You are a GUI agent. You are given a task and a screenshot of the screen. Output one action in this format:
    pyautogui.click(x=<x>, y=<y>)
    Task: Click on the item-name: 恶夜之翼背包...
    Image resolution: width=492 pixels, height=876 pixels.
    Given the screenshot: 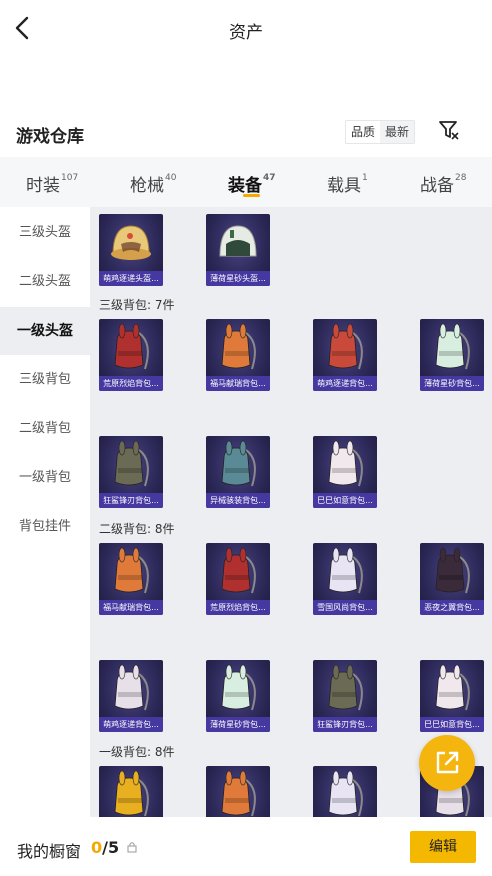 What is the action you would take?
    pyautogui.click(x=452, y=607)
    